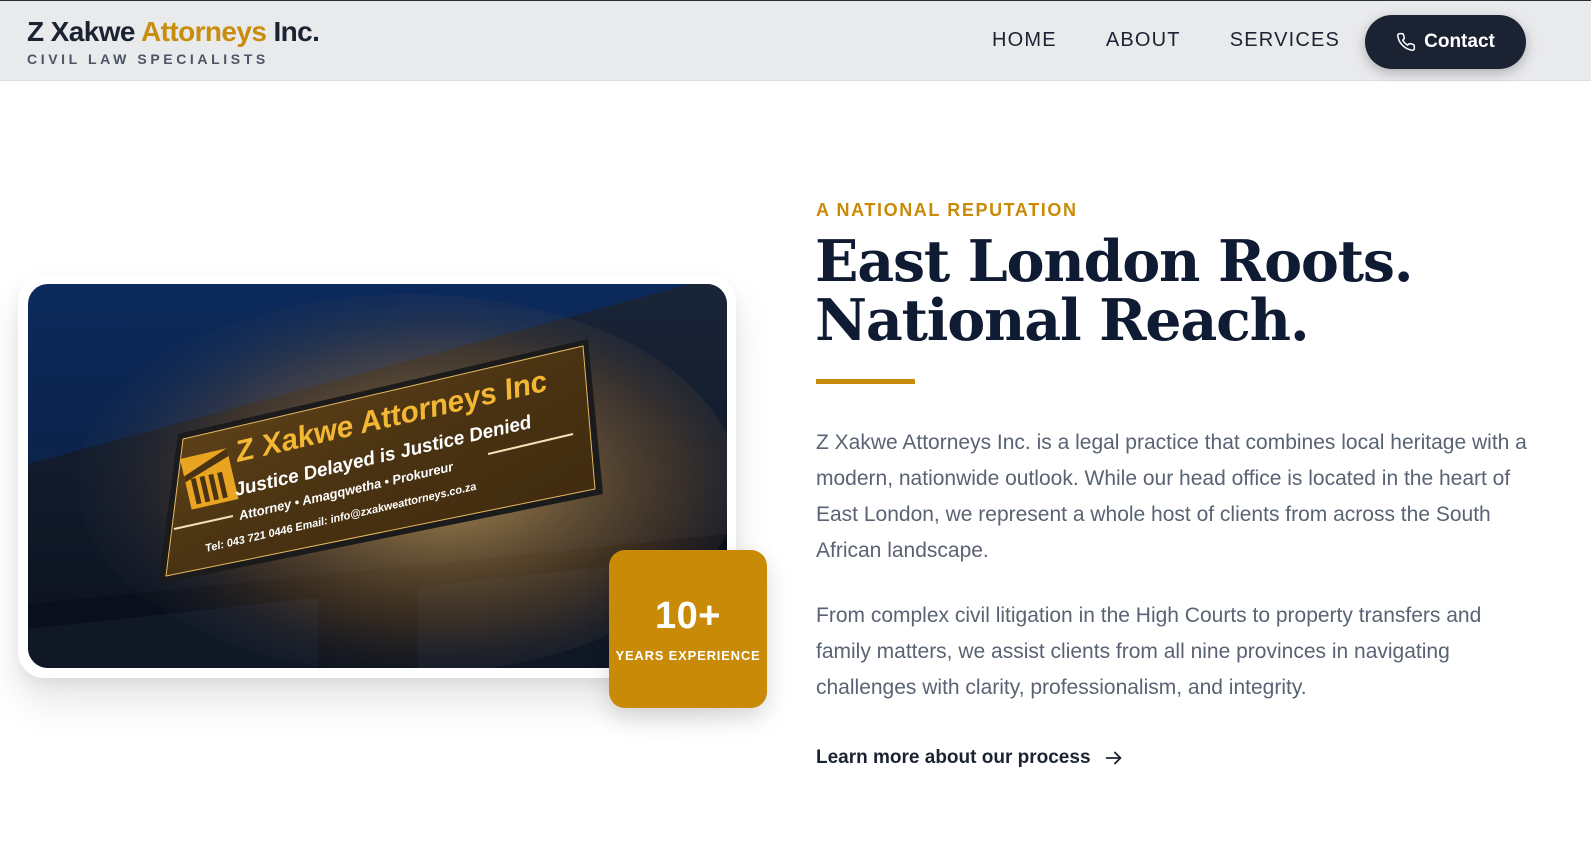 Image resolution: width=1591 pixels, height=857 pixels. I want to click on section-eyebrow: A NATIONAL REPUTATION, so click(947, 210).